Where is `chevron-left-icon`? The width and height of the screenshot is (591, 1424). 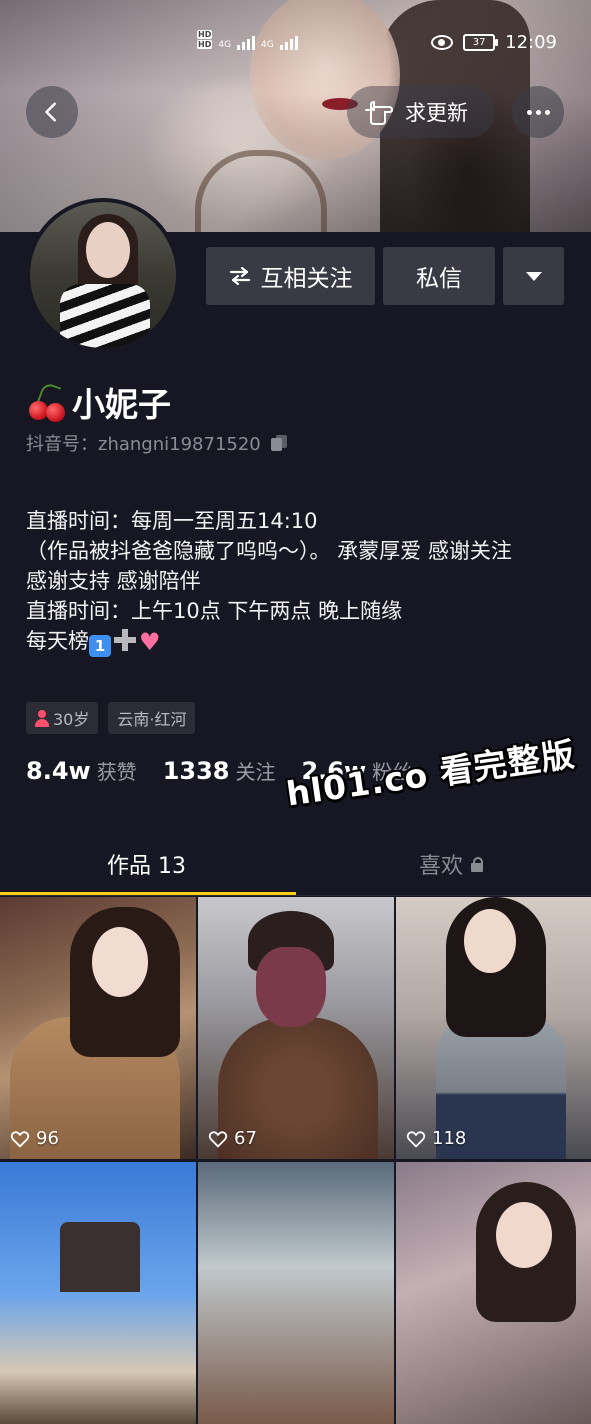
chevron-left-icon is located at coordinates (50, 112).